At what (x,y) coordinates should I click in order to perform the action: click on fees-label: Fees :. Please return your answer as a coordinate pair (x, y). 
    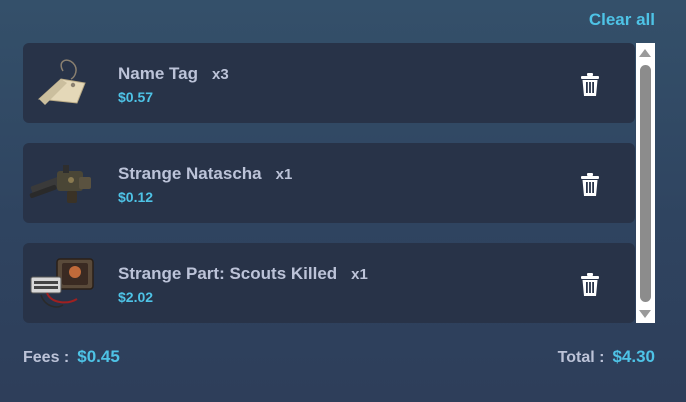
    Looking at the image, I should click on (46, 357).